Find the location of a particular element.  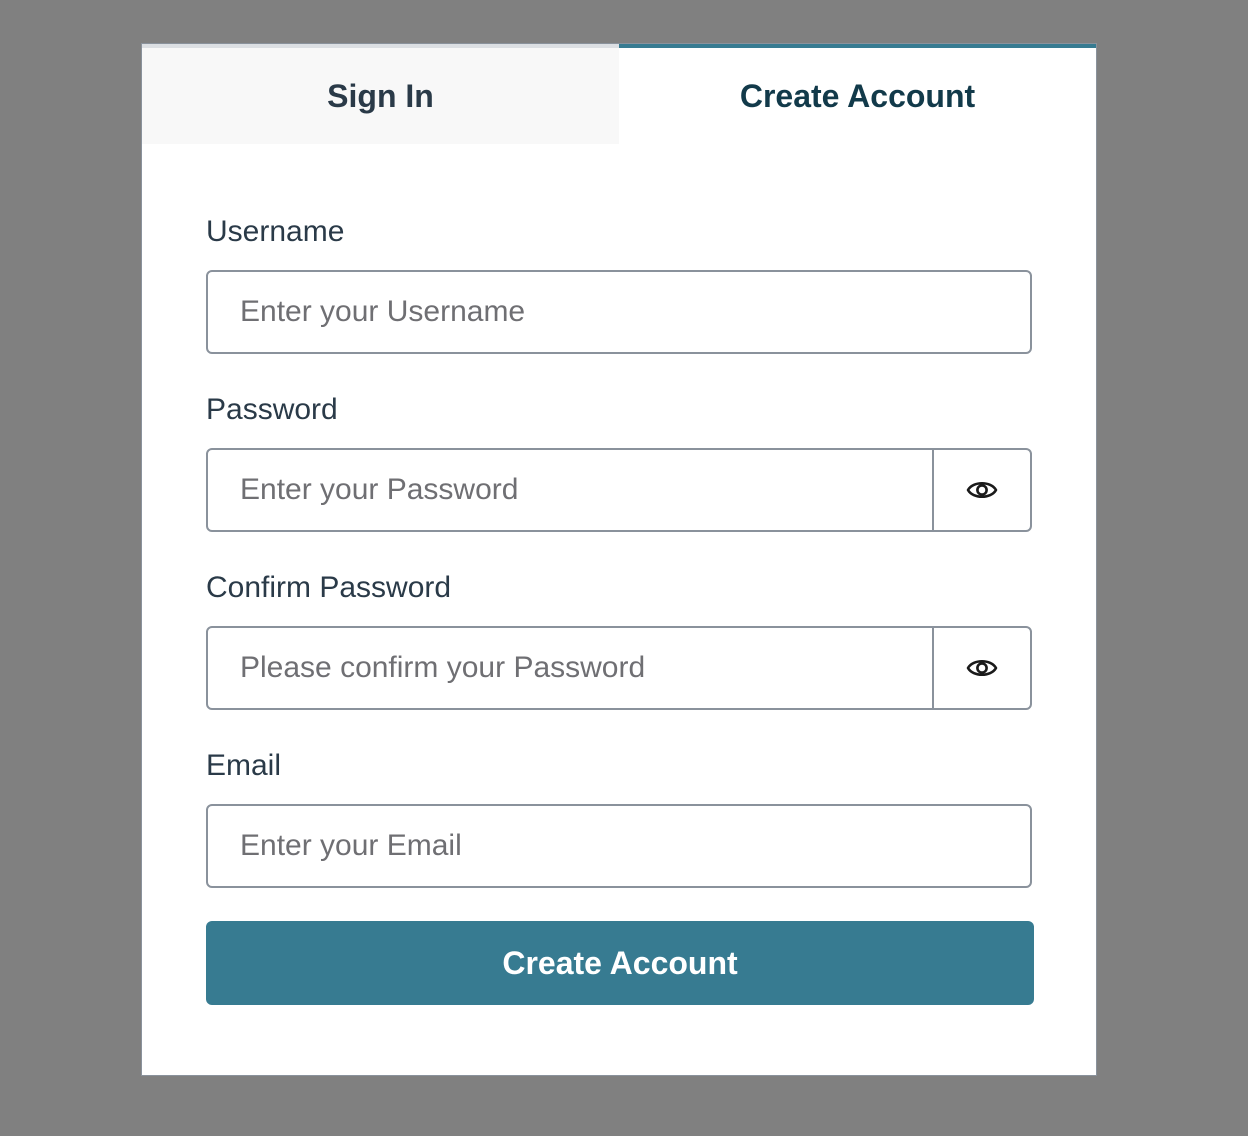

confirm-password-label: Confirm Password is located at coordinates (329, 587).